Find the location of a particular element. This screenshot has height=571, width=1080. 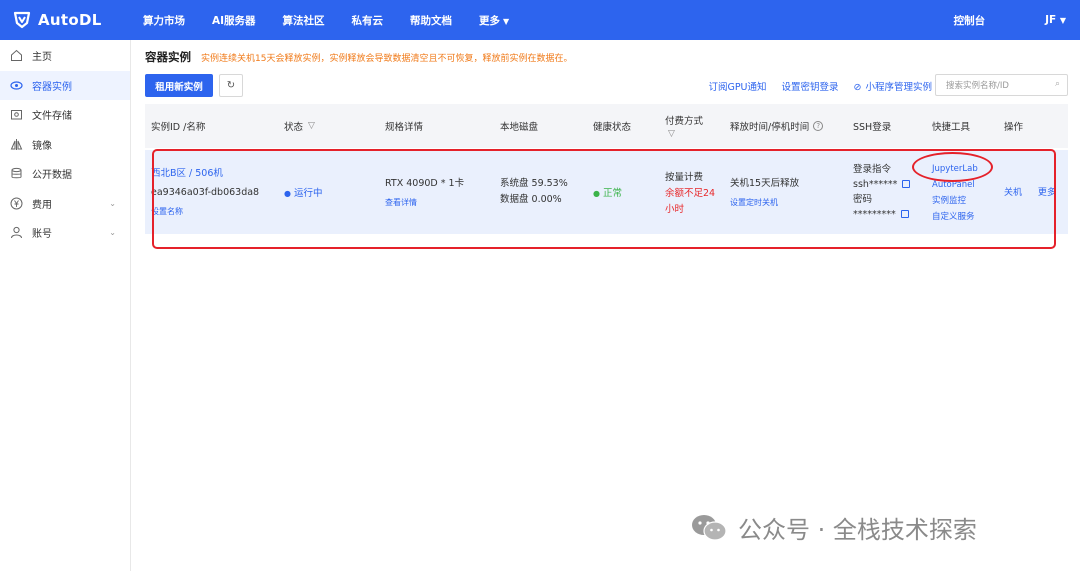

nav-item-private-cloud: 私有云 is located at coordinates (368, 20).